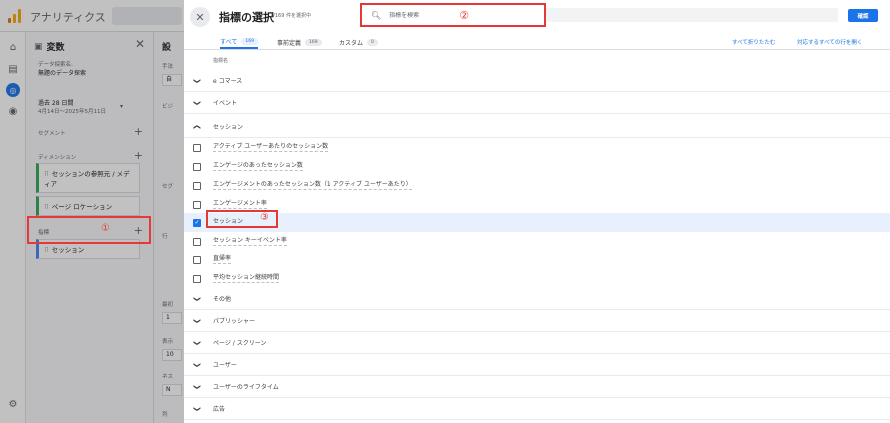 The height and width of the screenshot is (423, 890). What do you see at coordinates (258, 166) in the screenshot?
I see `metric-item-label: エンゲージのあったセッション数` at bounding box center [258, 166].